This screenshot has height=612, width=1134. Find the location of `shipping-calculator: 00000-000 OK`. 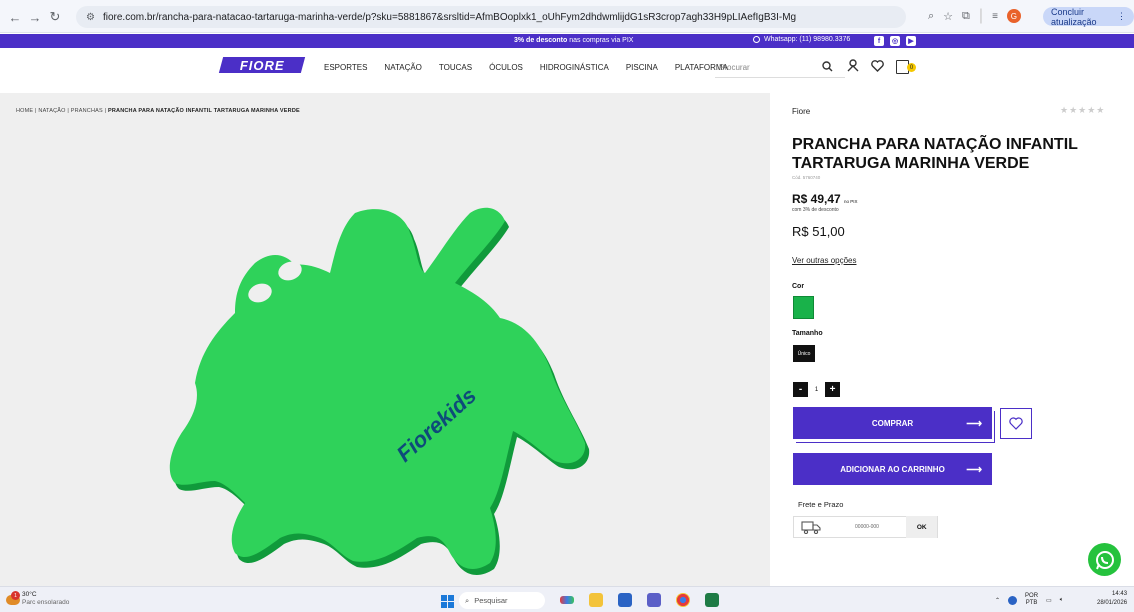

shipping-calculator: 00000-000 OK is located at coordinates (865, 527).